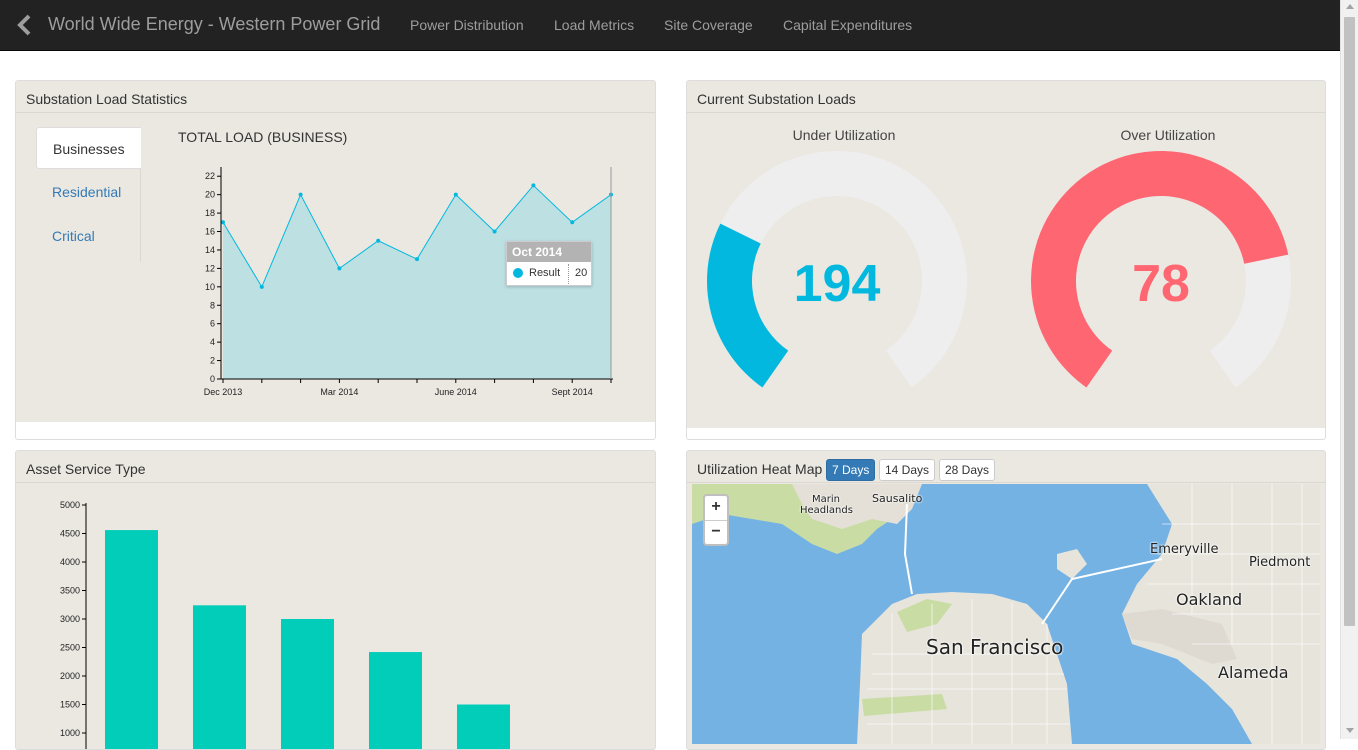  I want to click on scroll-down-arrow-icon, so click(1350, 730).